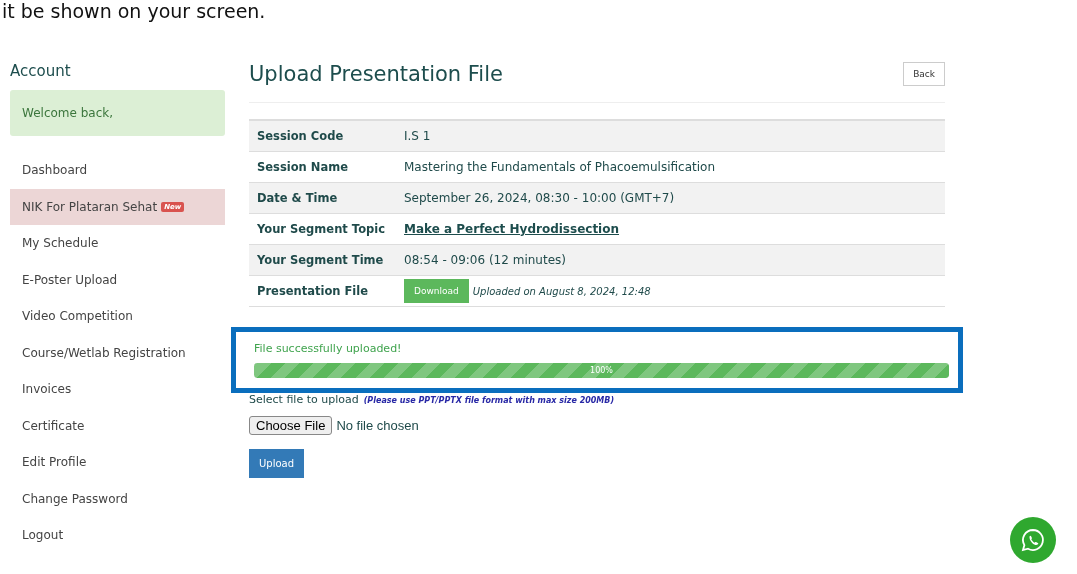 This screenshot has height=574, width=1077. What do you see at coordinates (117, 425) in the screenshot?
I see `sidebar-item: Certificate` at bounding box center [117, 425].